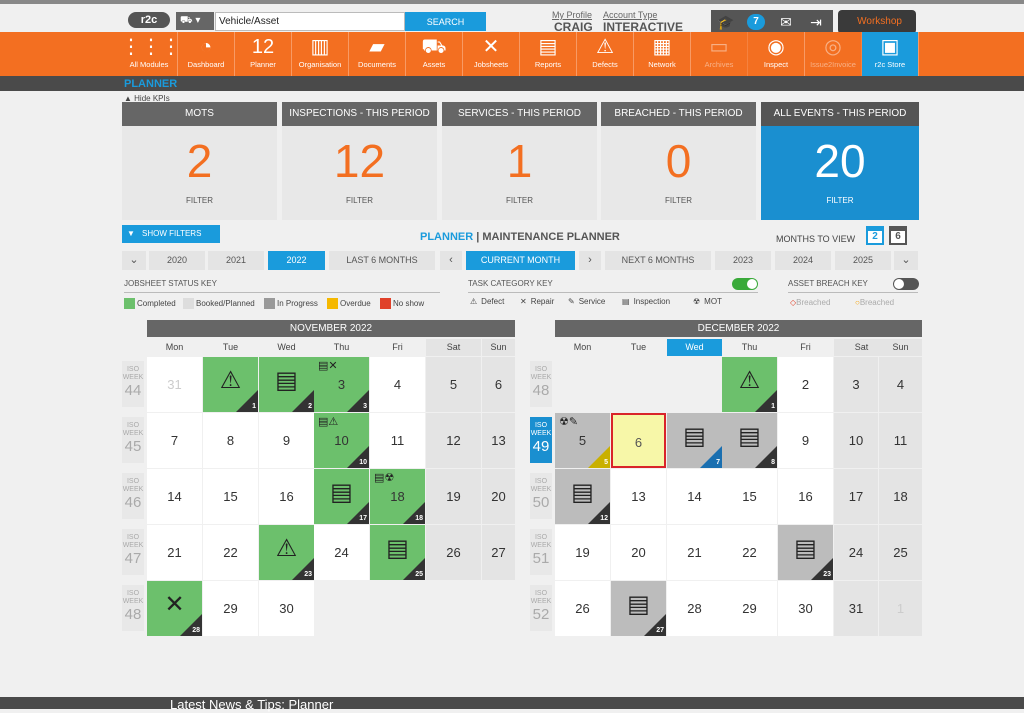  Describe the element at coordinates (296, 260) in the screenshot. I see `year-2022: 2022` at that location.